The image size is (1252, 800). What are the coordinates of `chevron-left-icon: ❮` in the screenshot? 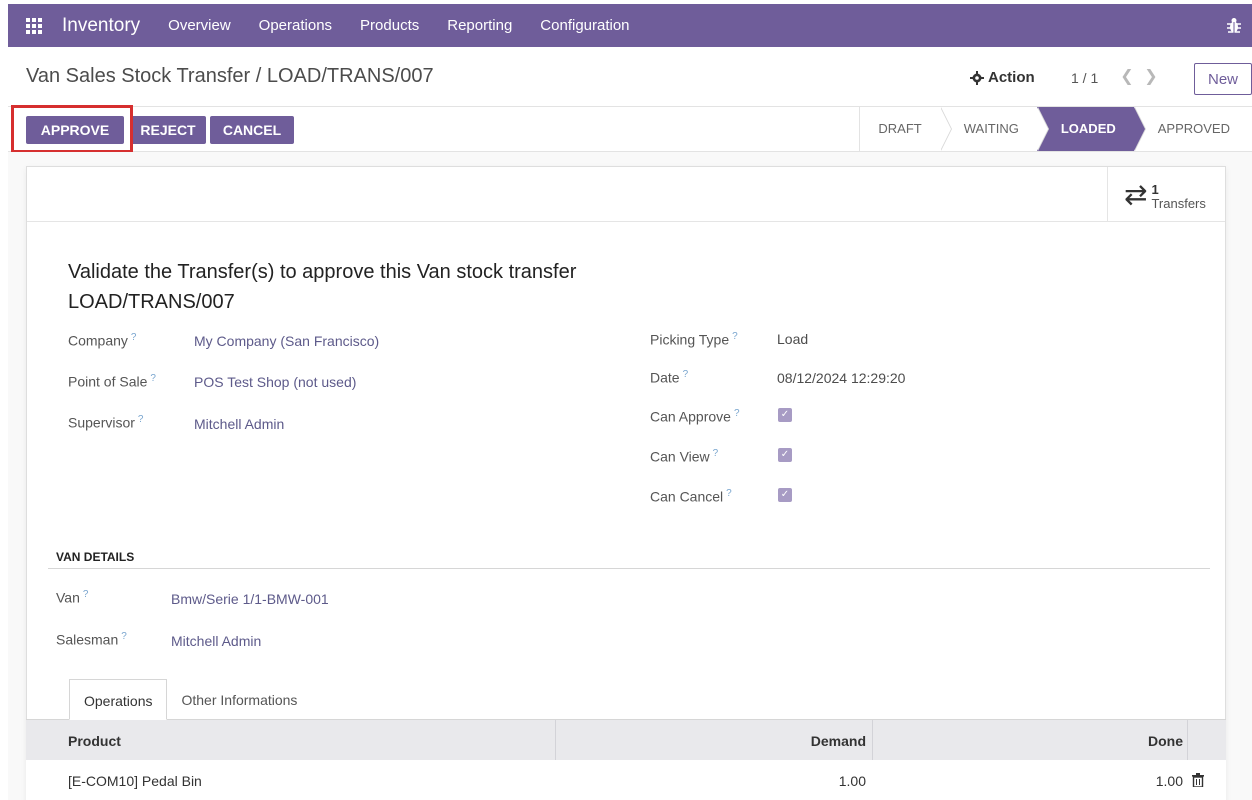 It's located at (1127, 77).